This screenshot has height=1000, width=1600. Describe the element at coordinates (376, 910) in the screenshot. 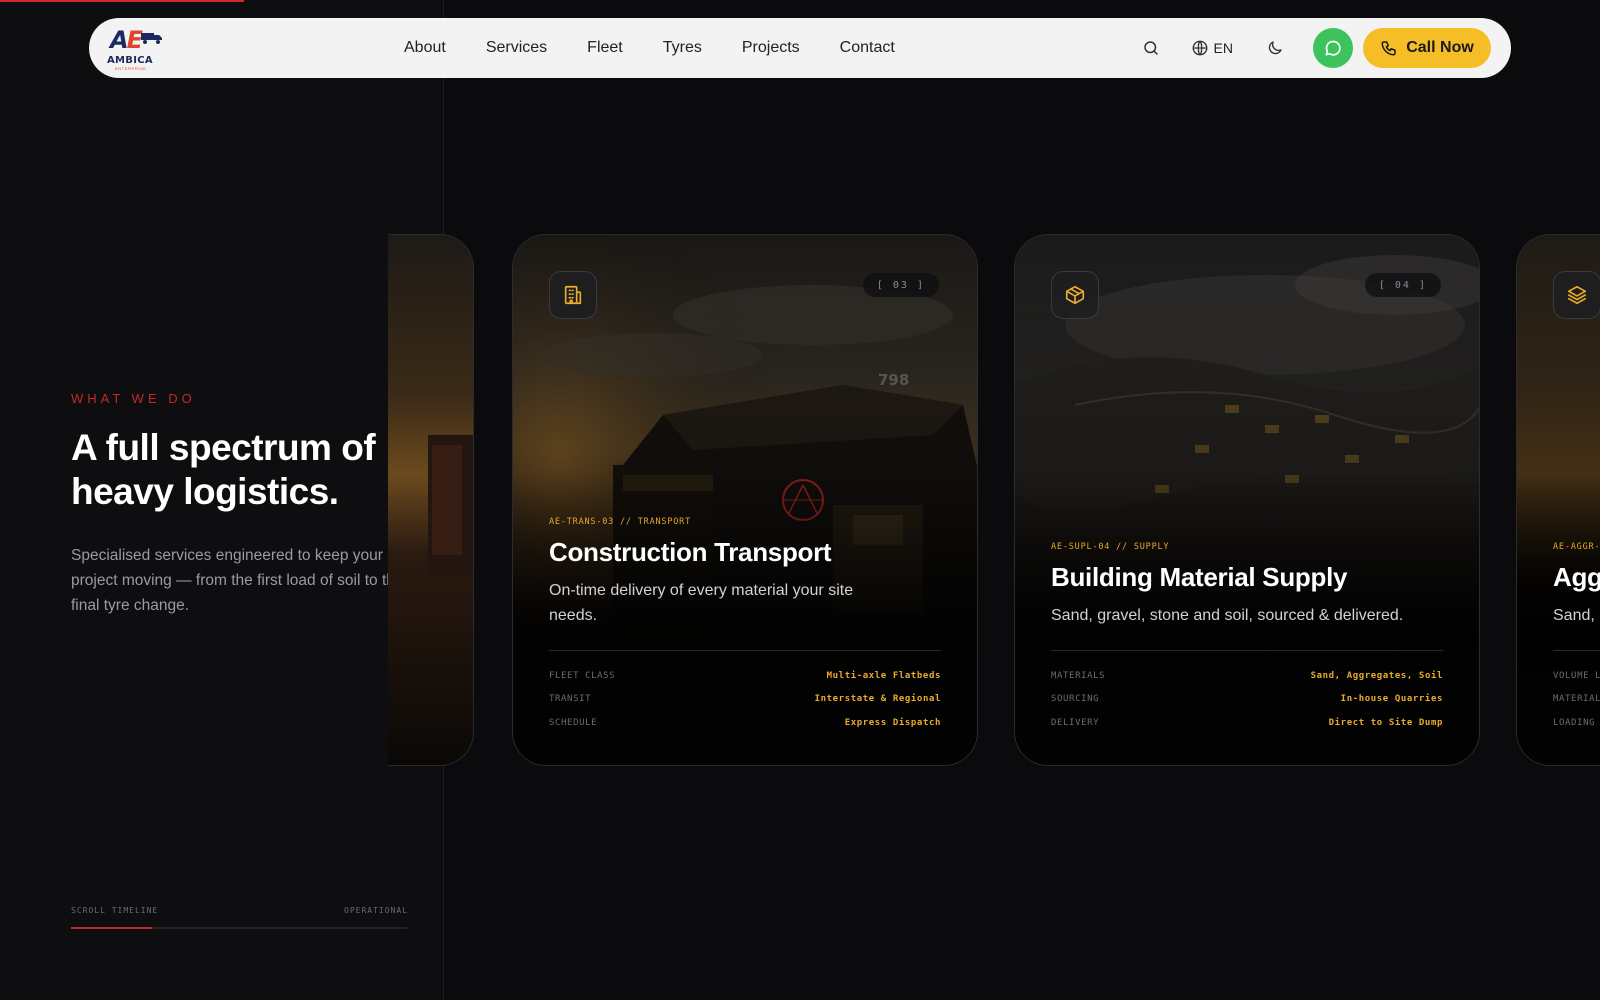

I see `timeline-status: OPERATIONAL` at that location.